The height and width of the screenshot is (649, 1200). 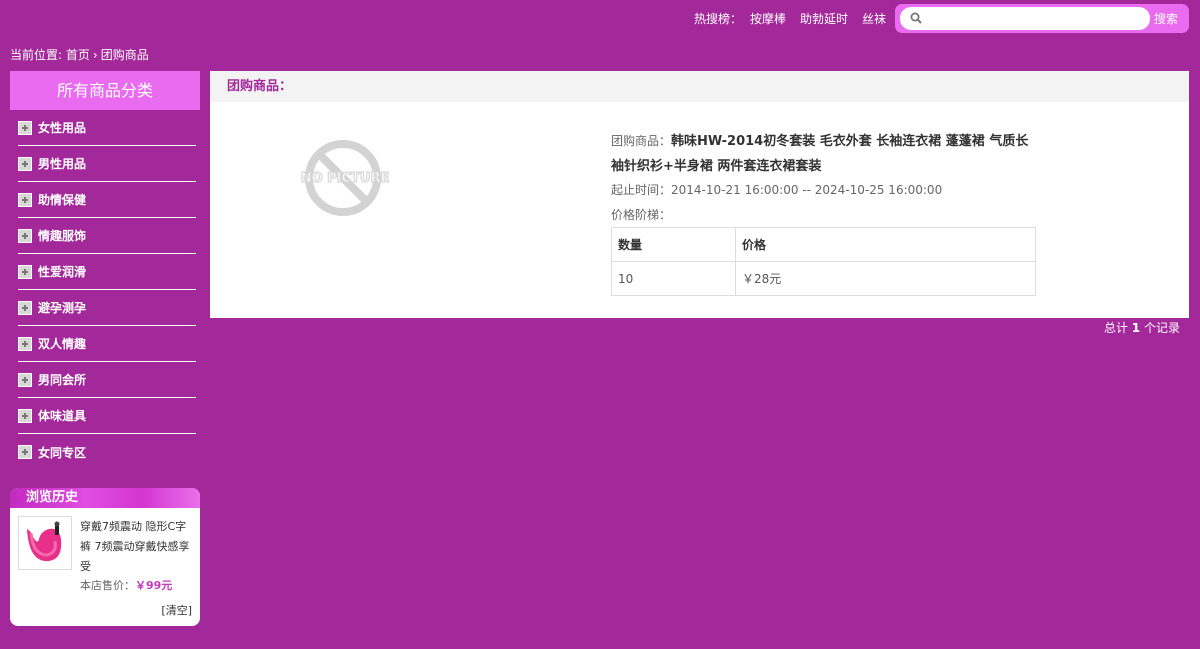 What do you see at coordinates (62, 452) in the screenshot?
I see `category-label: 女同专区` at bounding box center [62, 452].